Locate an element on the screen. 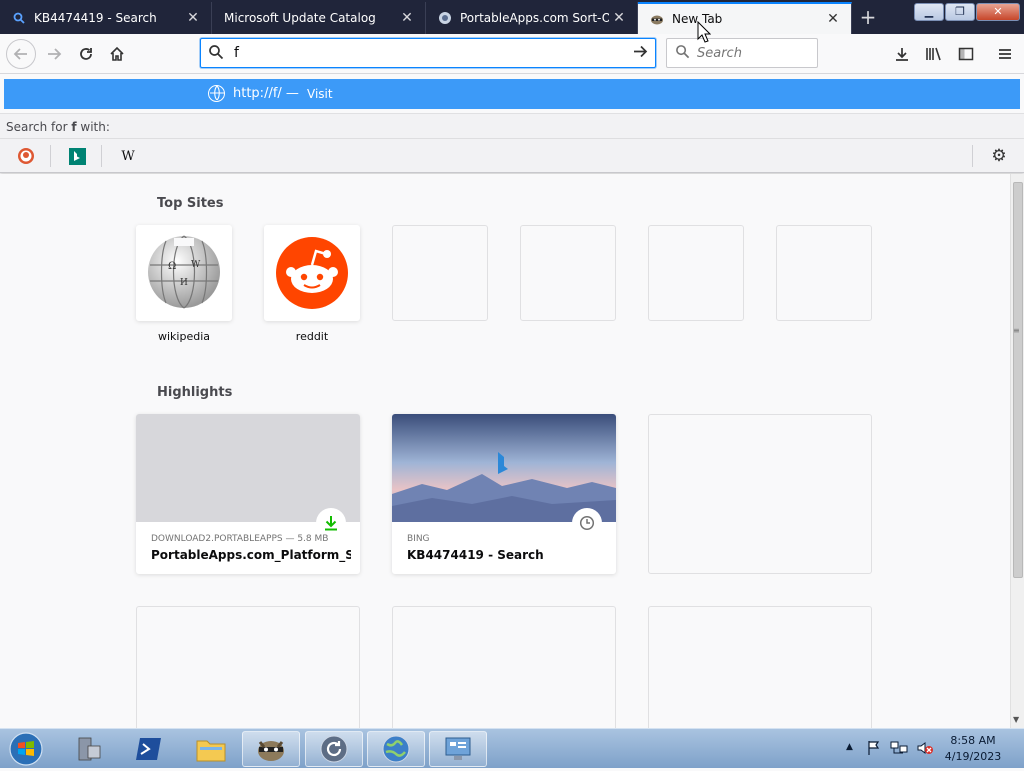 This screenshot has height=771, width=1024. taskbar-control-panel is located at coordinates (458, 749).